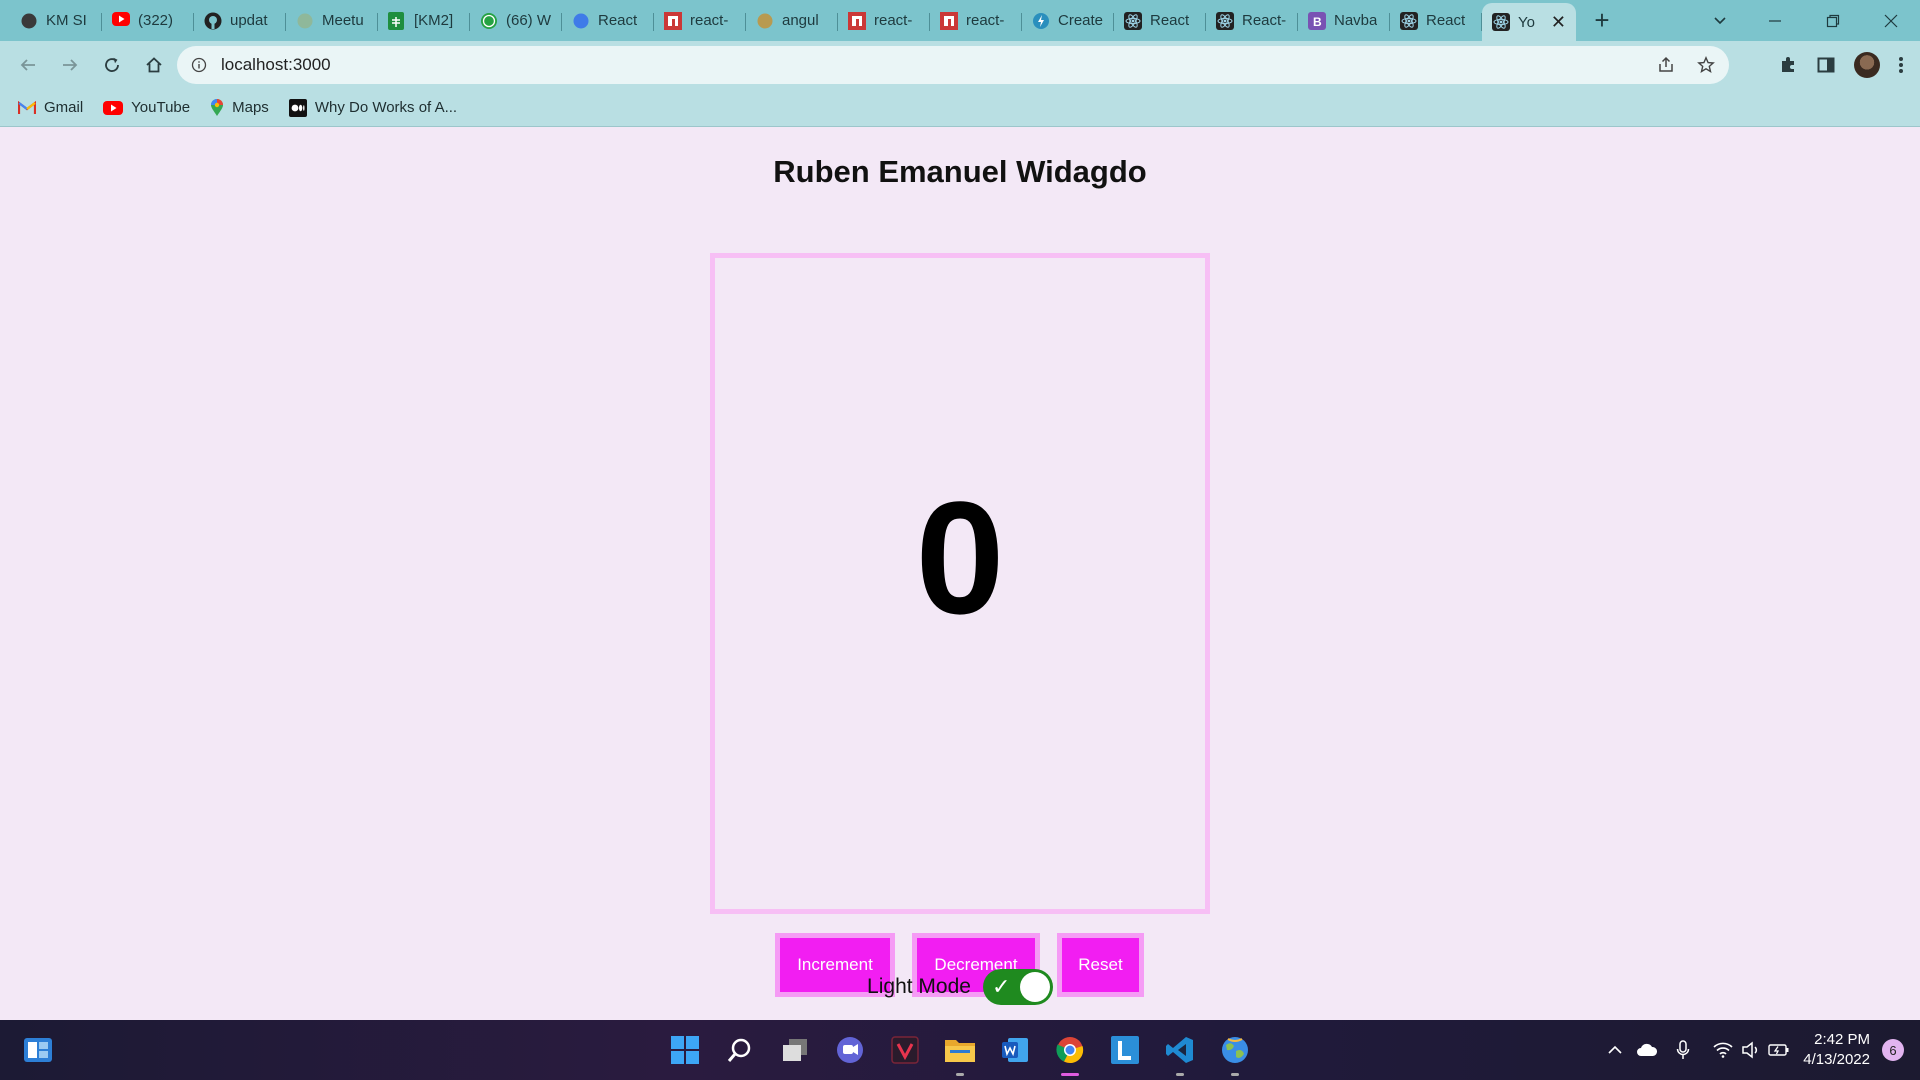 The height and width of the screenshot is (1080, 1920). I want to click on network-button, so click(1723, 1050).